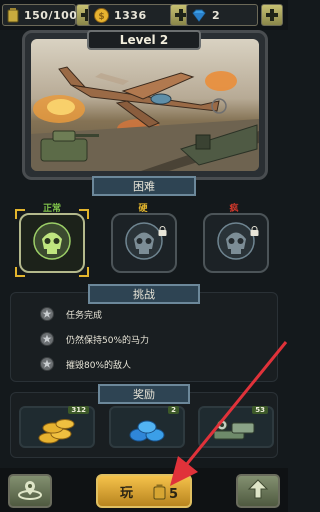 The height and width of the screenshot is (512, 320). I want to click on challenge-header: 挑战, so click(144, 294).